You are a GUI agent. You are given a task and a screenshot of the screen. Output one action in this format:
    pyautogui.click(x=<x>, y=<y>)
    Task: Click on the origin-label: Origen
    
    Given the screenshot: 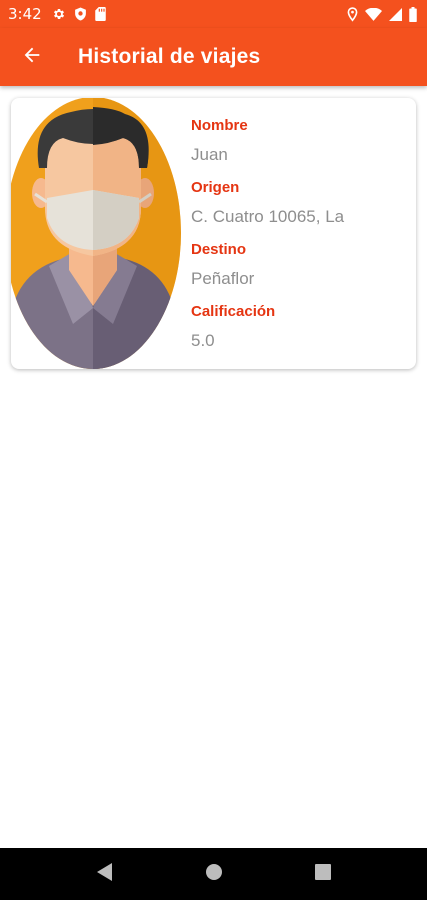 What is the action you would take?
    pyautogui.click(x=215, y=187)
    